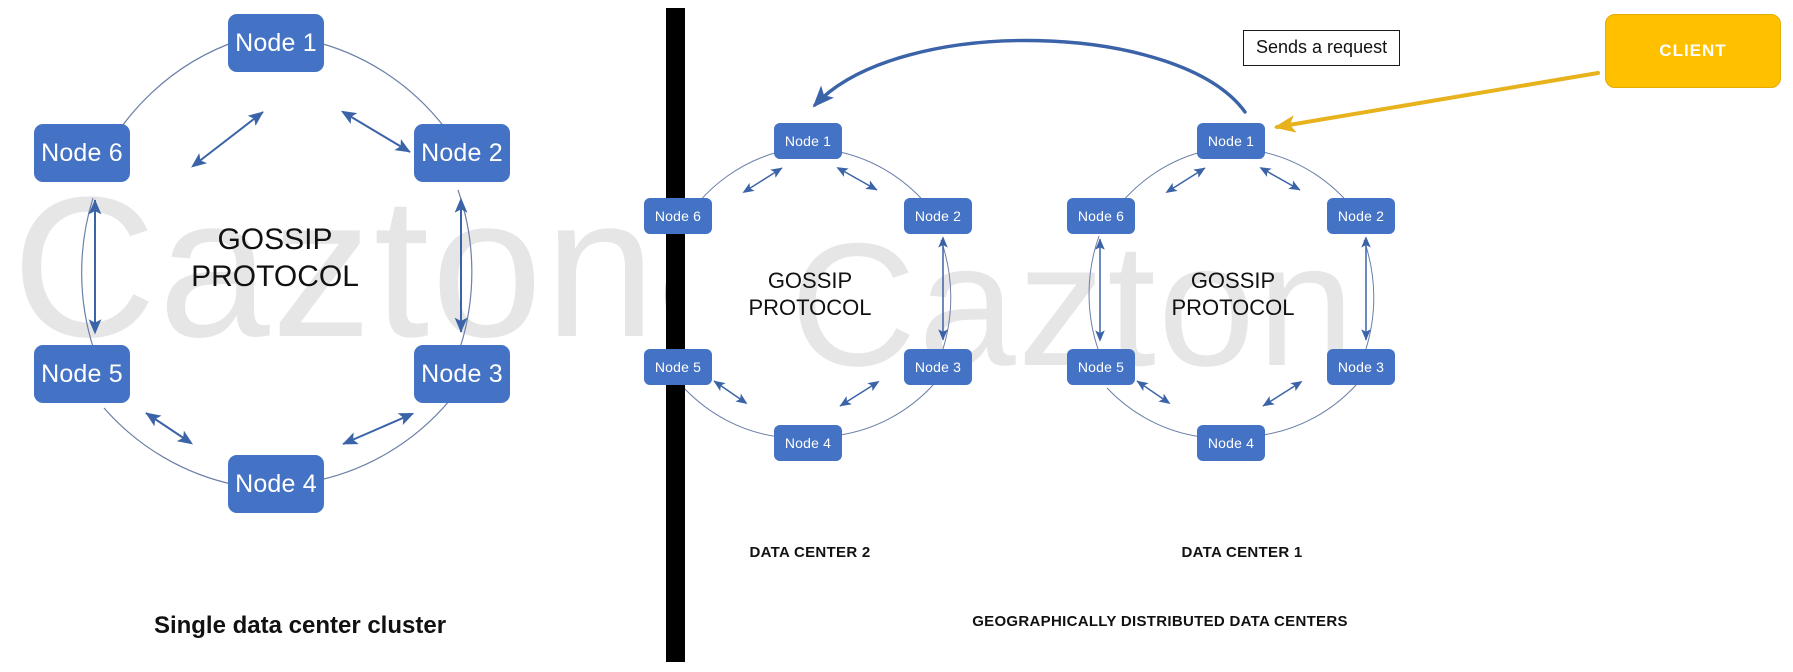 Image resolution: width=1793 pixels, height=672 pixels. Describe the element at coordinates (675, 335) in the screenshot. I see `panel-divider` at that location.